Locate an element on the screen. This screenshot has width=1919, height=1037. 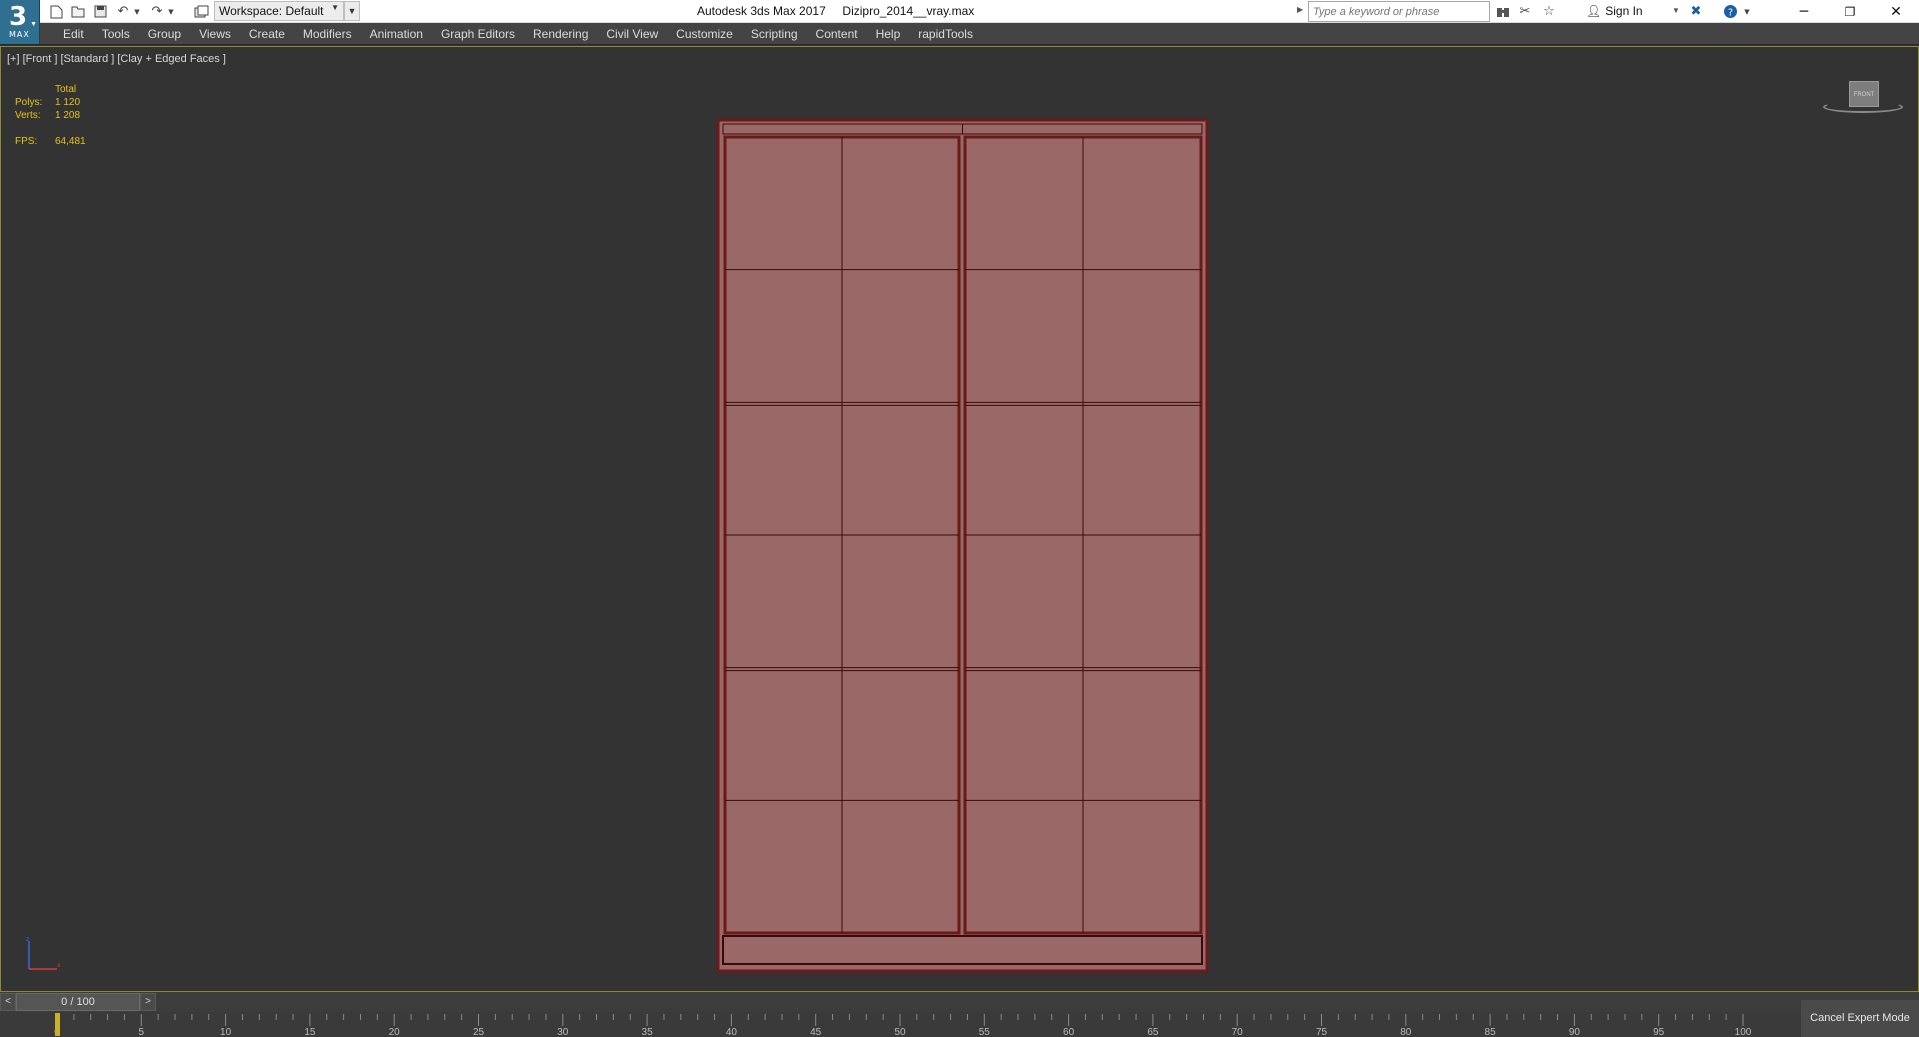
ruler-label: 25 is located at coordinates (479, 1032).